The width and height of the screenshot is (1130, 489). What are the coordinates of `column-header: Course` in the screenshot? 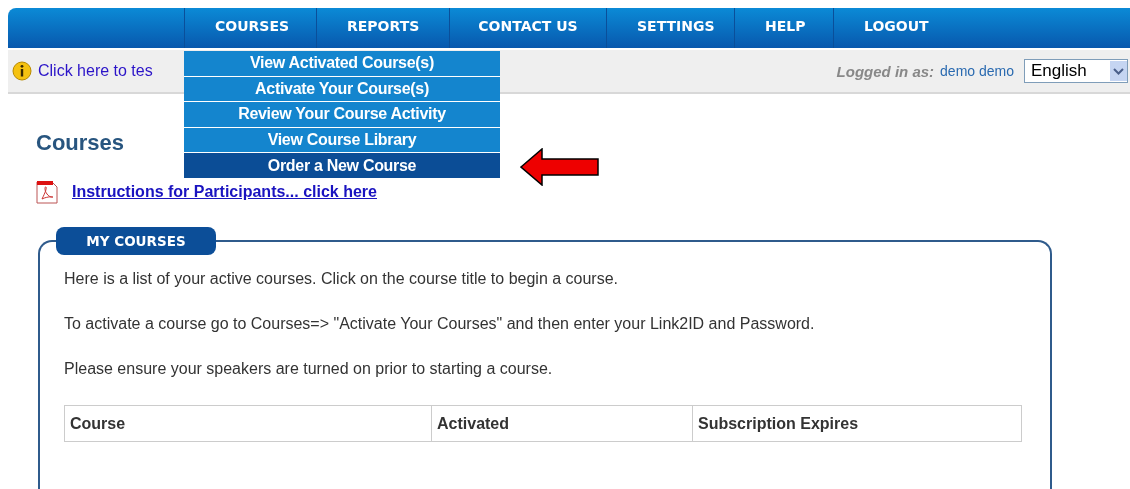 It's located at (248, 423).